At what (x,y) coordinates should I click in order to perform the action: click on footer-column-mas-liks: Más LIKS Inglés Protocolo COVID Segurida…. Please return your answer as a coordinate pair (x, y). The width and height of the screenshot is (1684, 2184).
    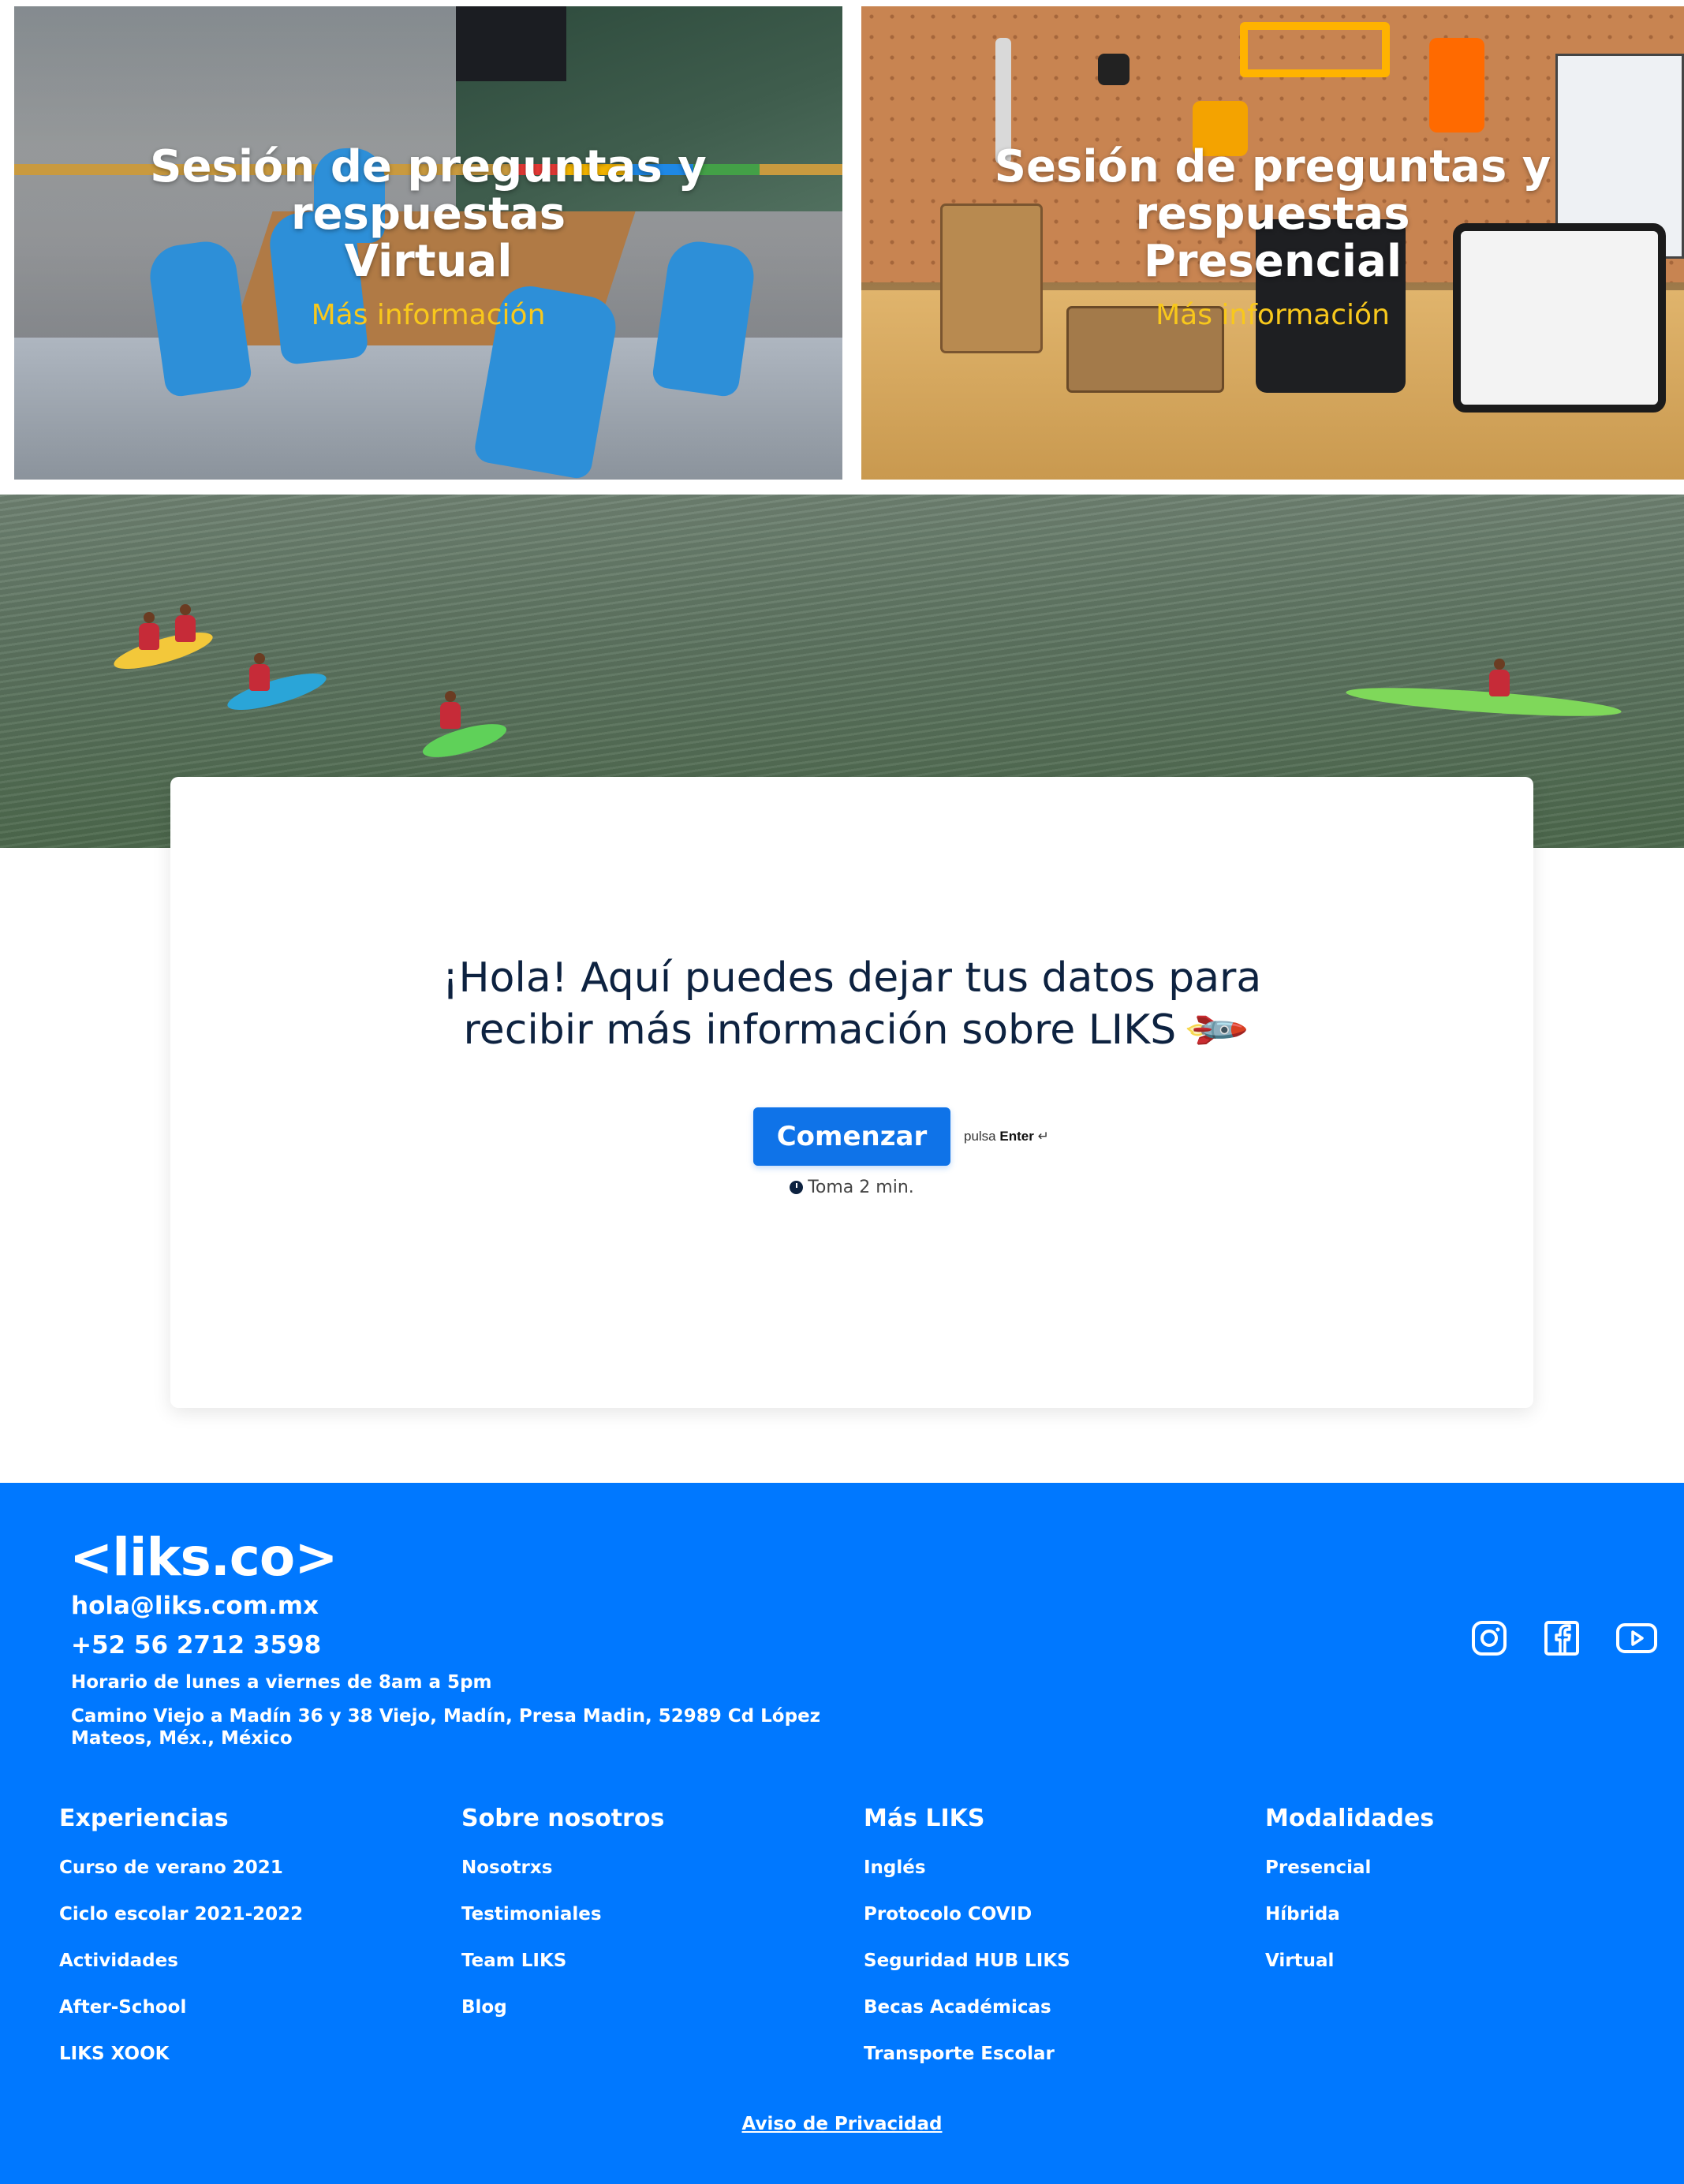
    Looking at the image, I should click on (1045, 1944).